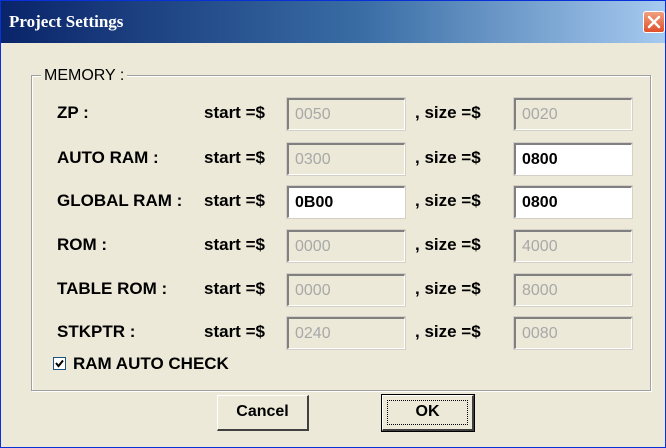 The image size is (666, 448). Describe the element at coordinates (112, 288) in the screenshot. I see `row-label-table-rom: TABLE ROM :` at that location.